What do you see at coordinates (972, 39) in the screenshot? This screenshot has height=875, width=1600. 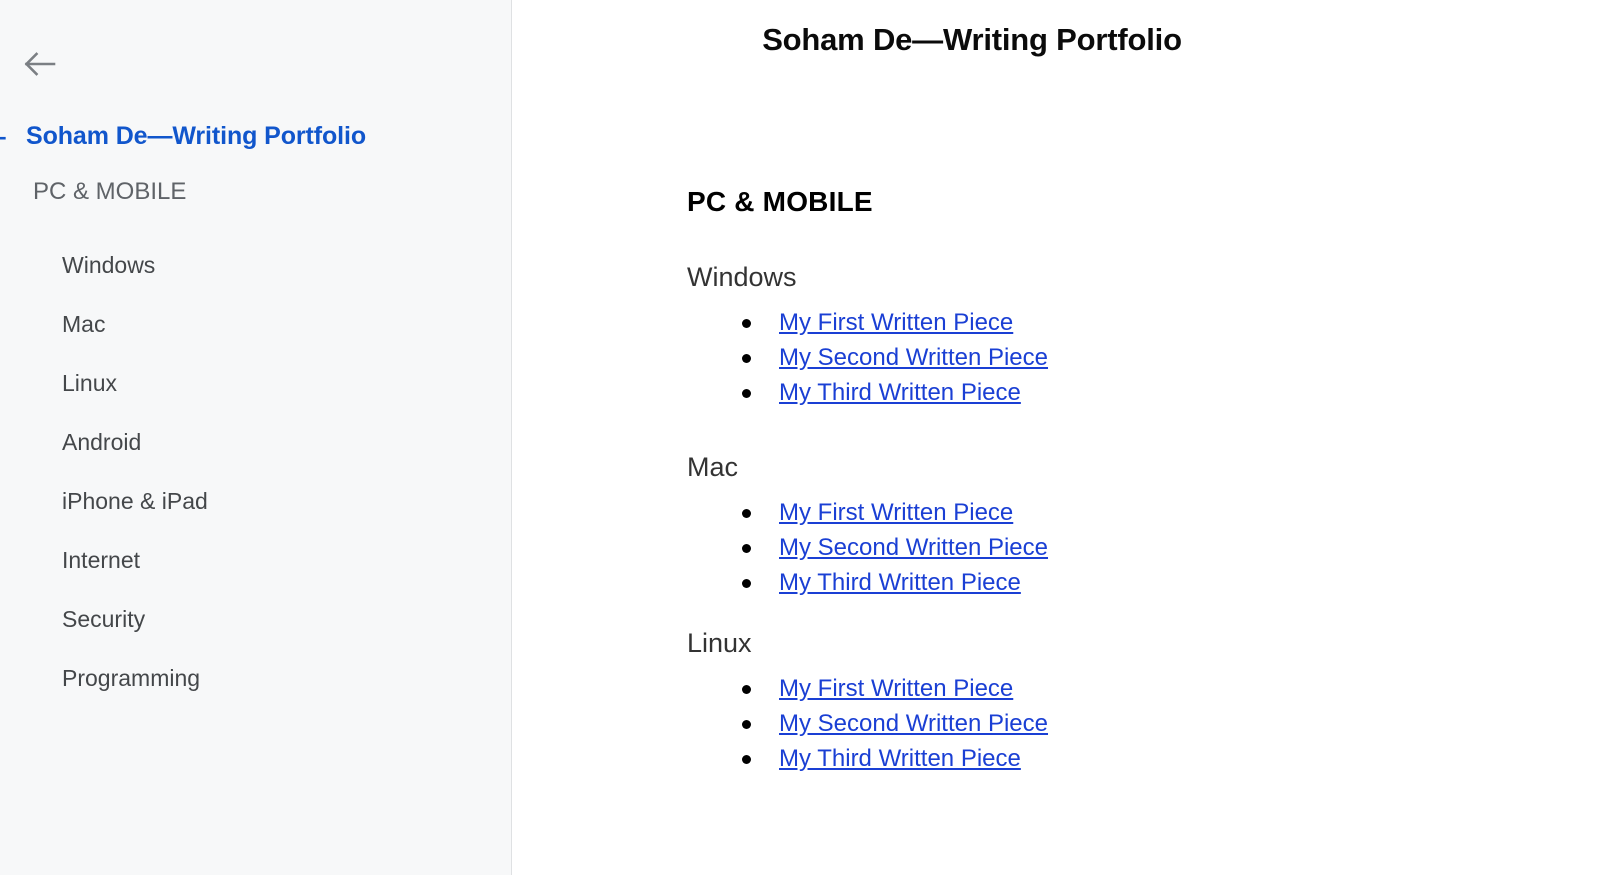 I see `page-title: Soham De—Writing Portfolio` at bounding box center [972, 39].